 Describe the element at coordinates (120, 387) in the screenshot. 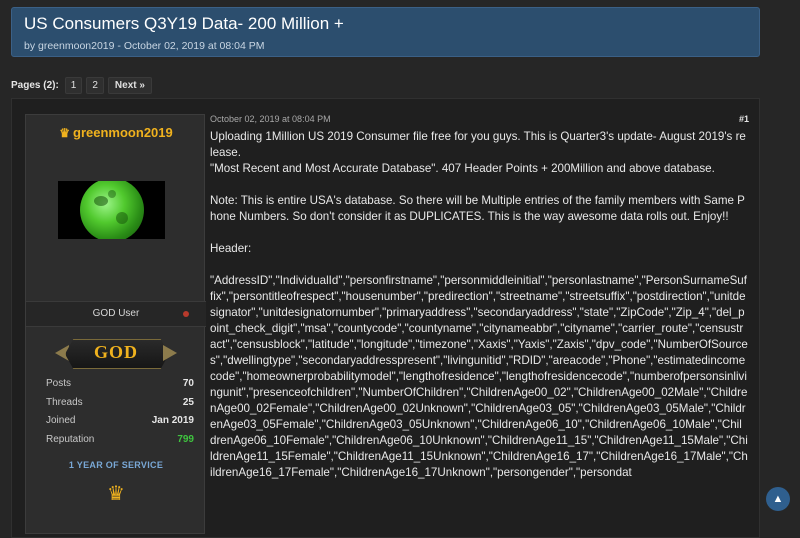

I see `stat-posts: Posts 70` at that location.